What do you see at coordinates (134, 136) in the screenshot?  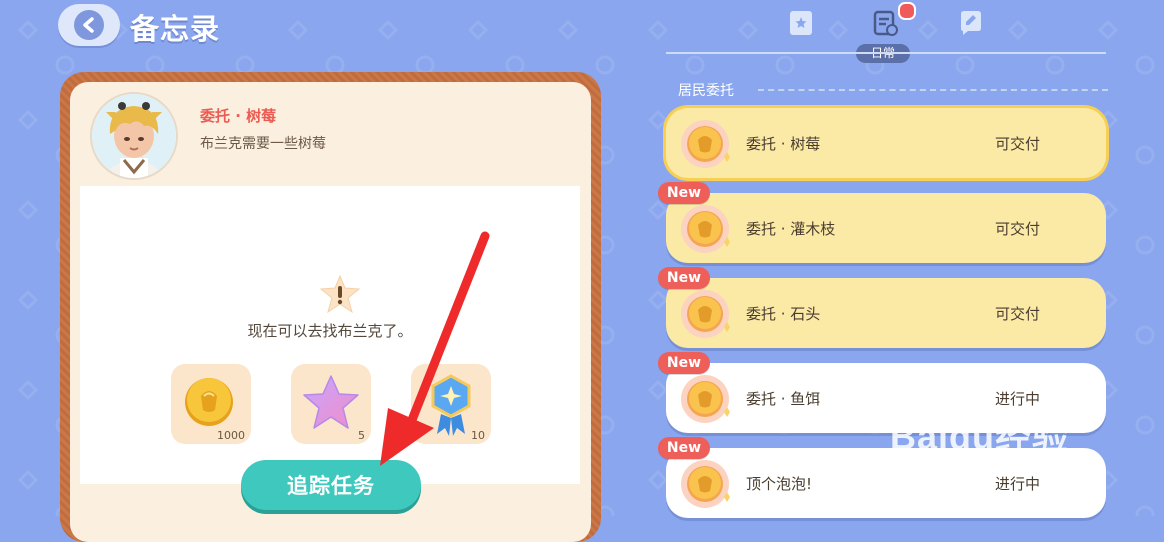 I see `npc-avatar` at bounding box center [134, 136].